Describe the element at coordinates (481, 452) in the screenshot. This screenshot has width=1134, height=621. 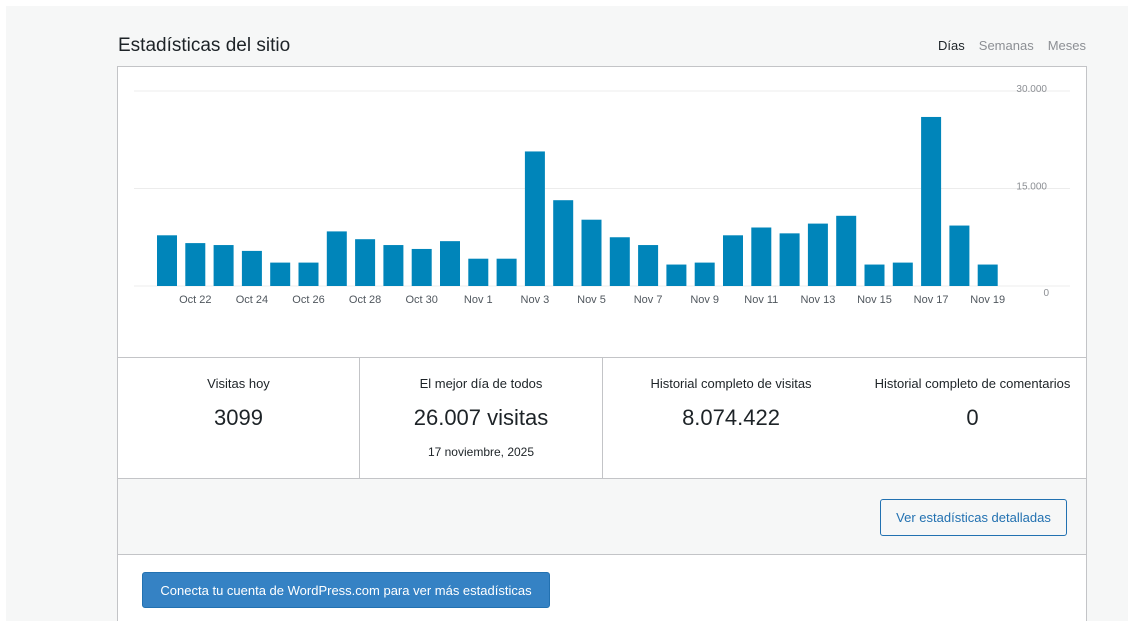
I see `stat-best-day-date: 17 noviembre, 2025` at that location.